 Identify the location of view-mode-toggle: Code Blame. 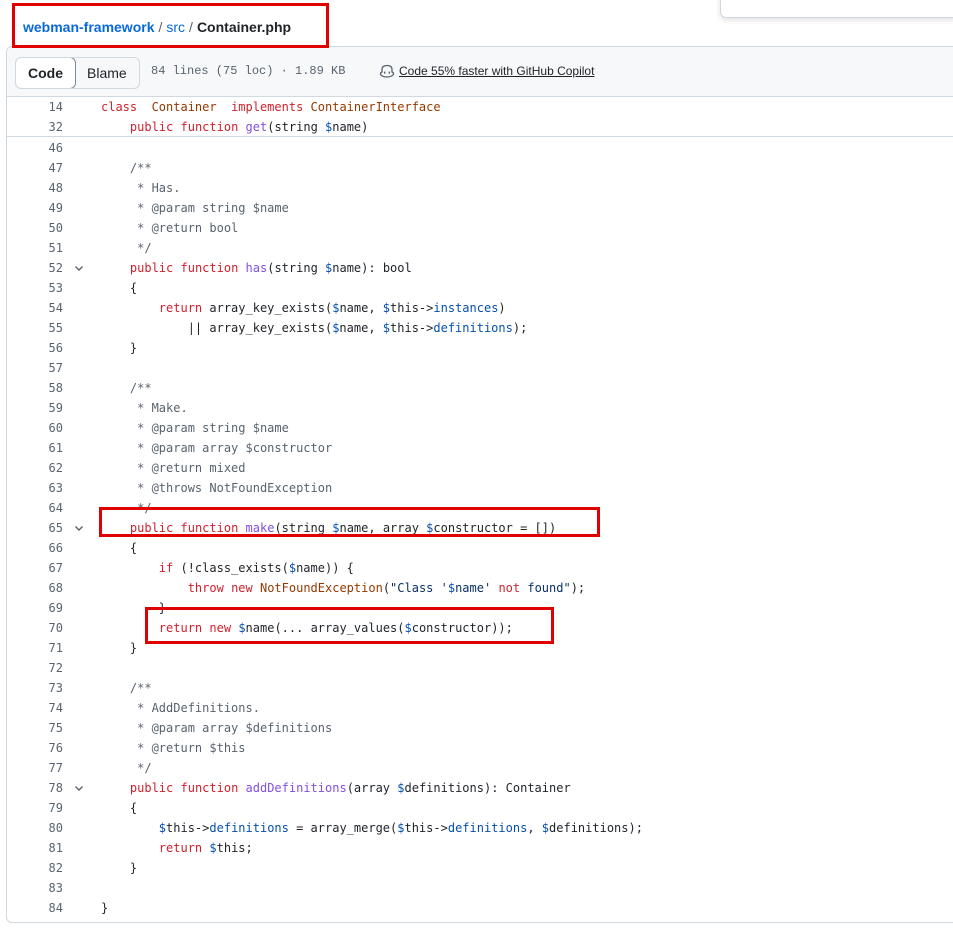
(77, 73).